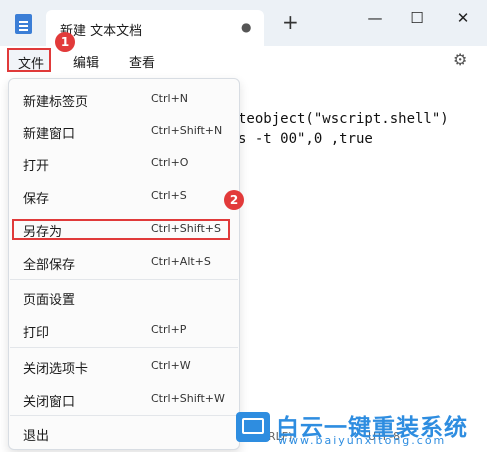 The height and width of the screenshot is (452, 487). Describe the element at coordinates (169, 329) in the screenshot. I see `menu-item-shortcut: Ctrl+P` at that location.